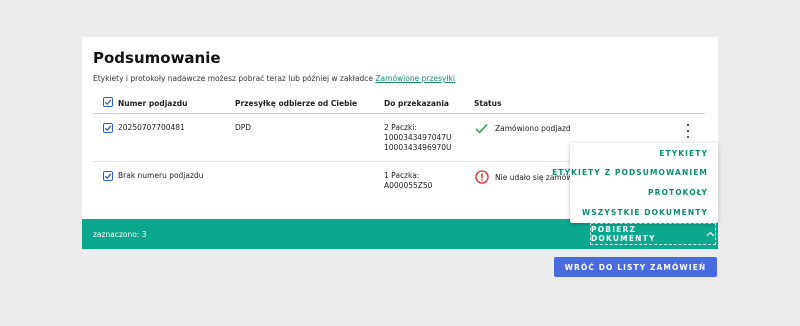  Describe the element at coordinates (399, 113) in the screenshot. I see `header-divider` at that location.